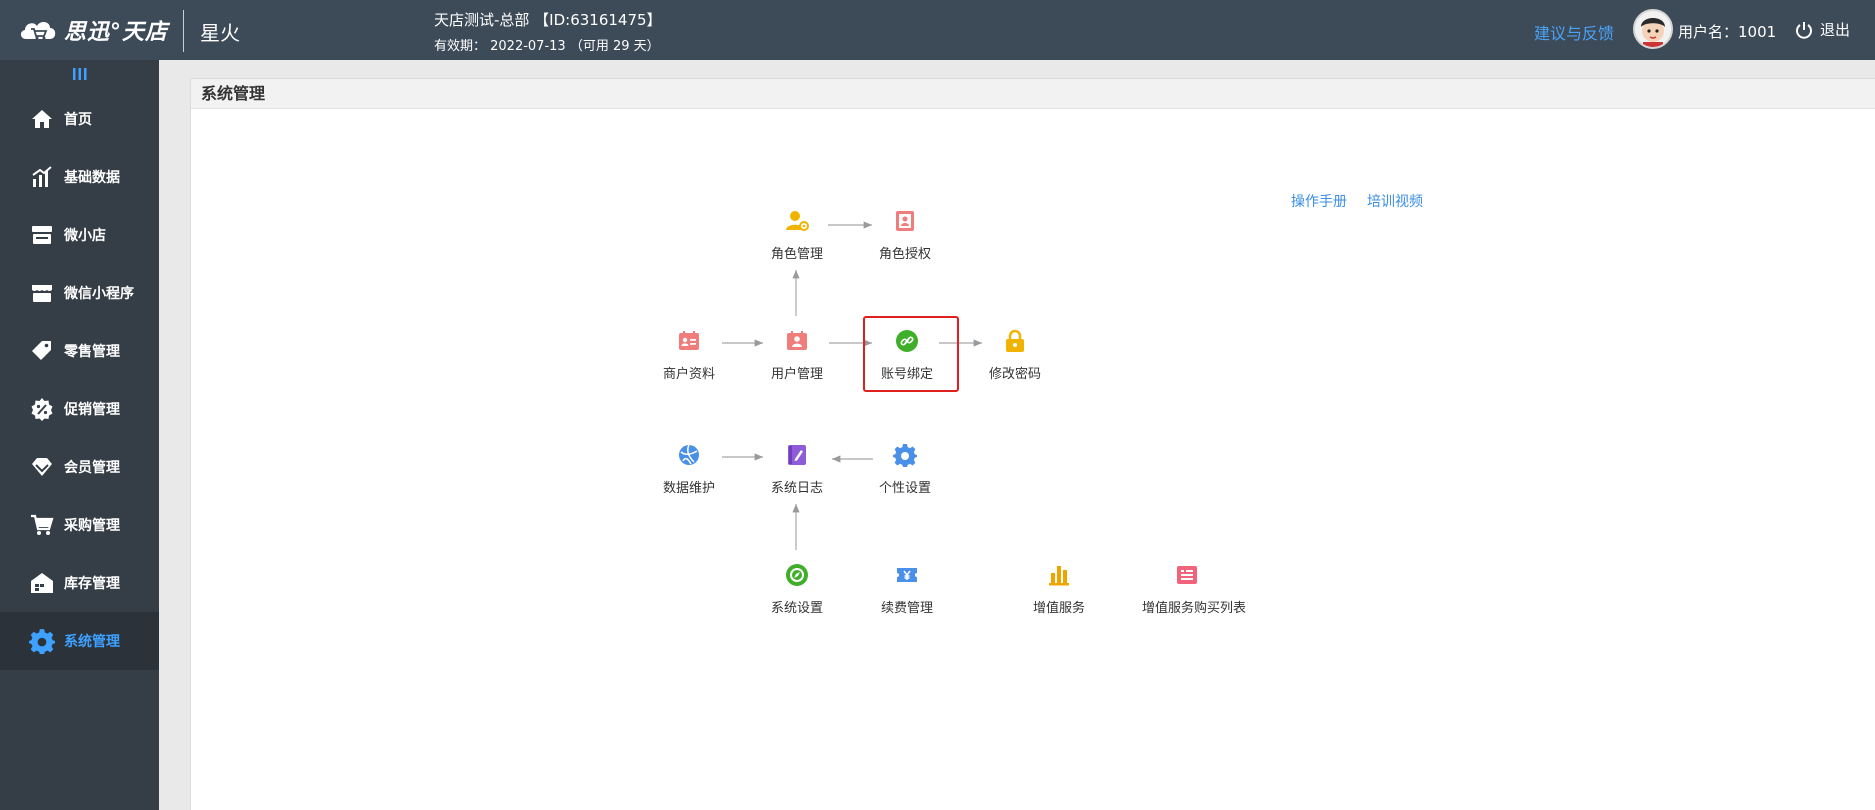 The image size is (1875, 810). What do you see at coordinates (42, 467) in the screenshot?
I see `heart-icon` at bounding box center [42, 467].